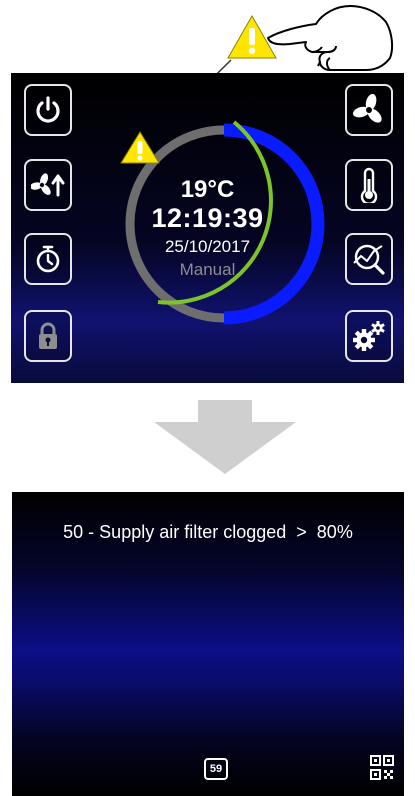  Describe the element at coordinates (207, 246) in the screenshot. I see `clock-date: 25/10/2017` at that location.